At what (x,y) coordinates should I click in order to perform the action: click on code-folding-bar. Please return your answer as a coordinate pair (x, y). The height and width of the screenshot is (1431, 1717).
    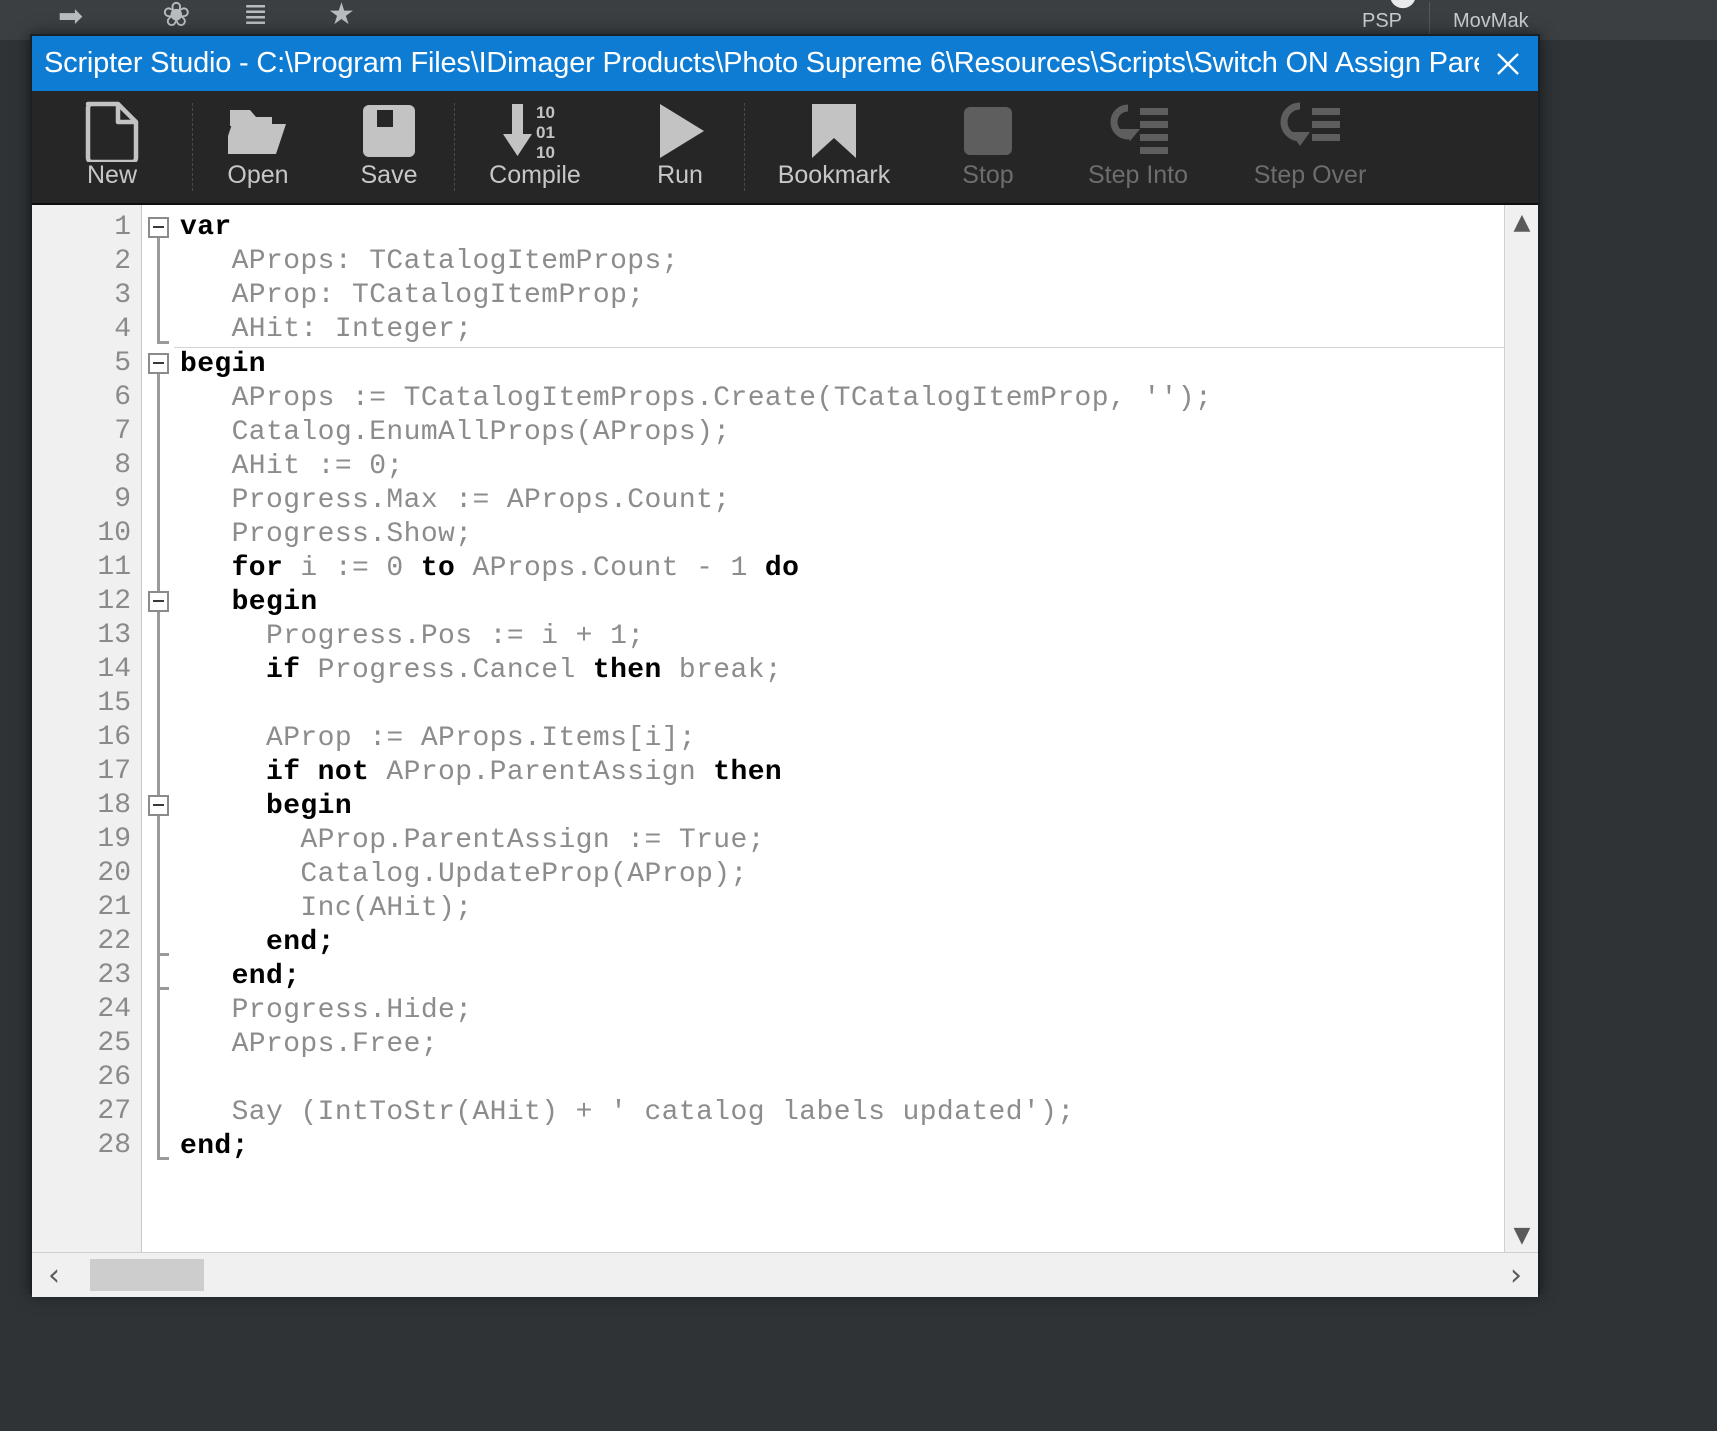
    Looking at the image, I should click on (158, 728).